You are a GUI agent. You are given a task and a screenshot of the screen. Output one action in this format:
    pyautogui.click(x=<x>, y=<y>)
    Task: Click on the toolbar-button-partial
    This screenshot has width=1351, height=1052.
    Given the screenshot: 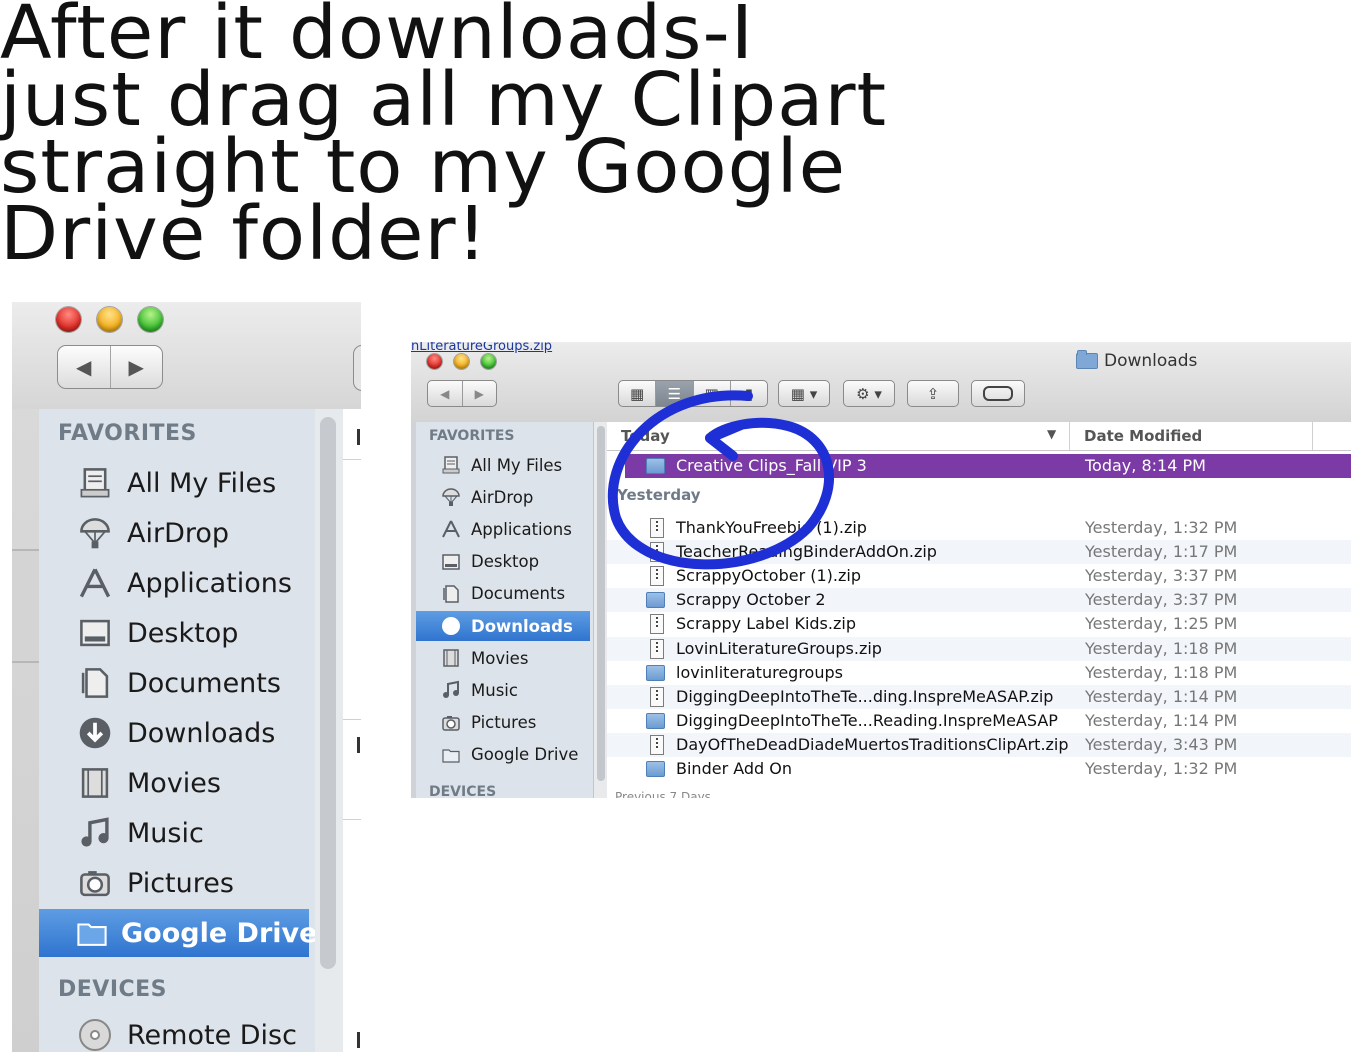 What is the action you would take?
    pyautogui.click(x=357, y=368)
    